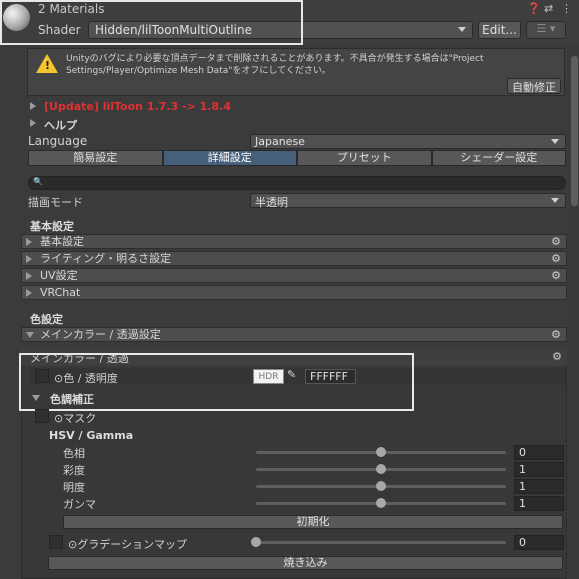  I want to click on editor-mode-tabs: 簡易設定 詳細設定 プリセット シェーダー設定, so click(297, 158).